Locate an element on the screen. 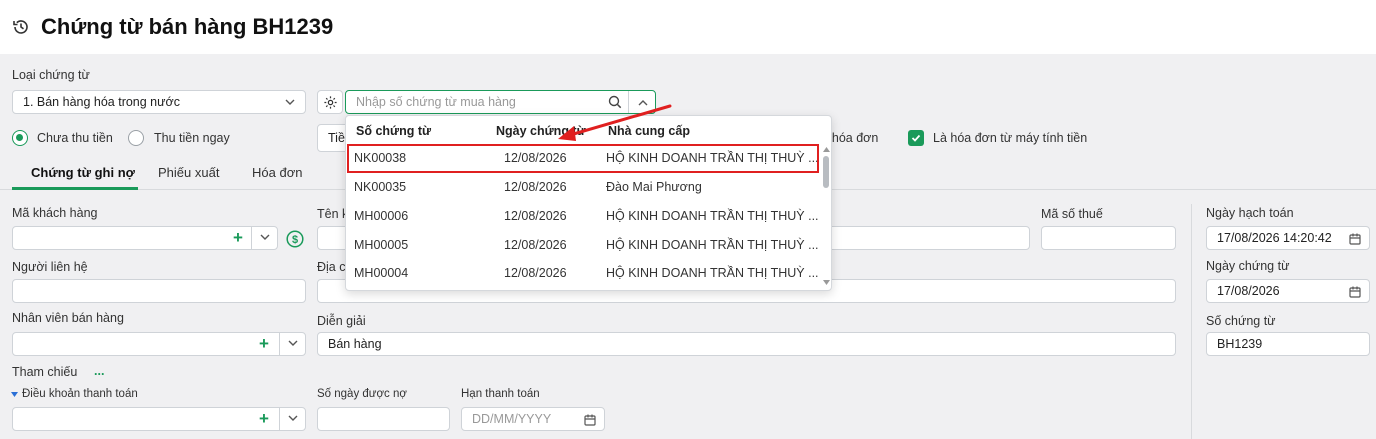 Image resolution: width=1376 pixels, height=439 pixels. voucher-number-value: BH1239 is located at coordinates (1240, 344).